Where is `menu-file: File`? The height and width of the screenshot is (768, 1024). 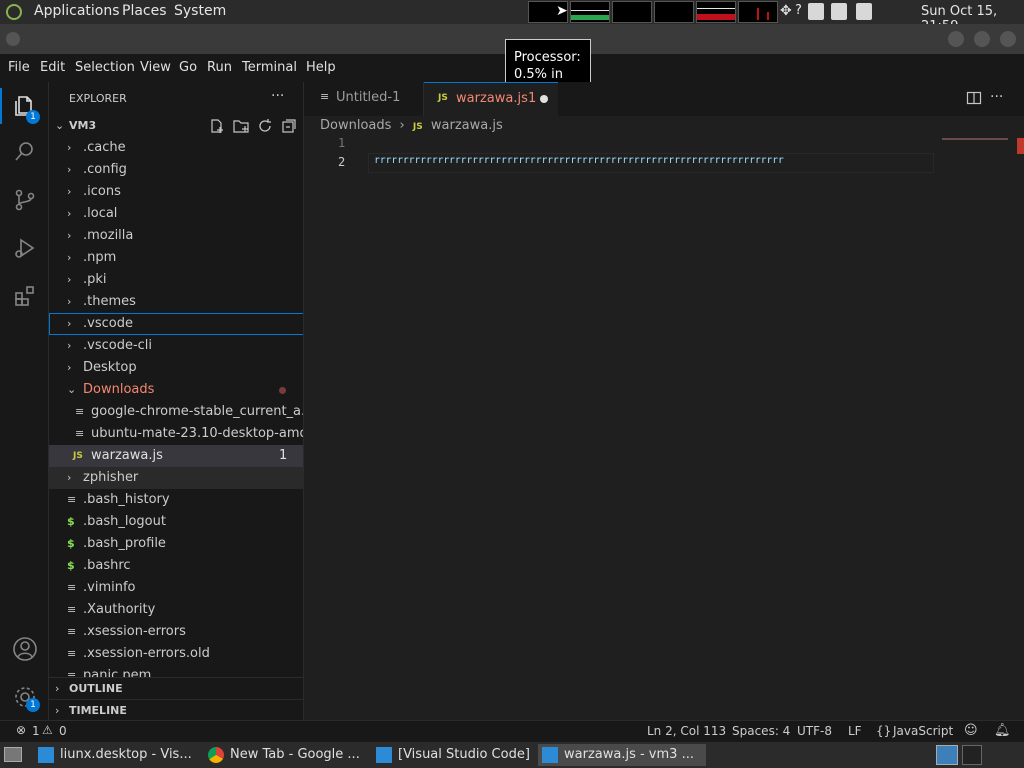 menu-file: File is located at coordinates (19, 67).